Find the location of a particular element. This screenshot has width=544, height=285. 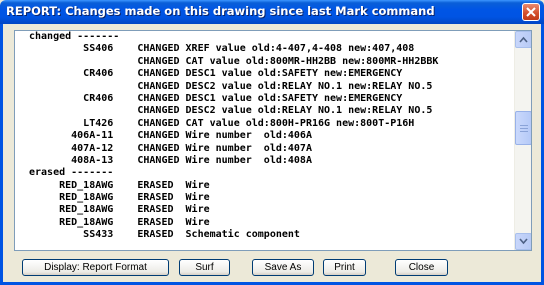

scroll-thumb is located at coordinates (523, 128).